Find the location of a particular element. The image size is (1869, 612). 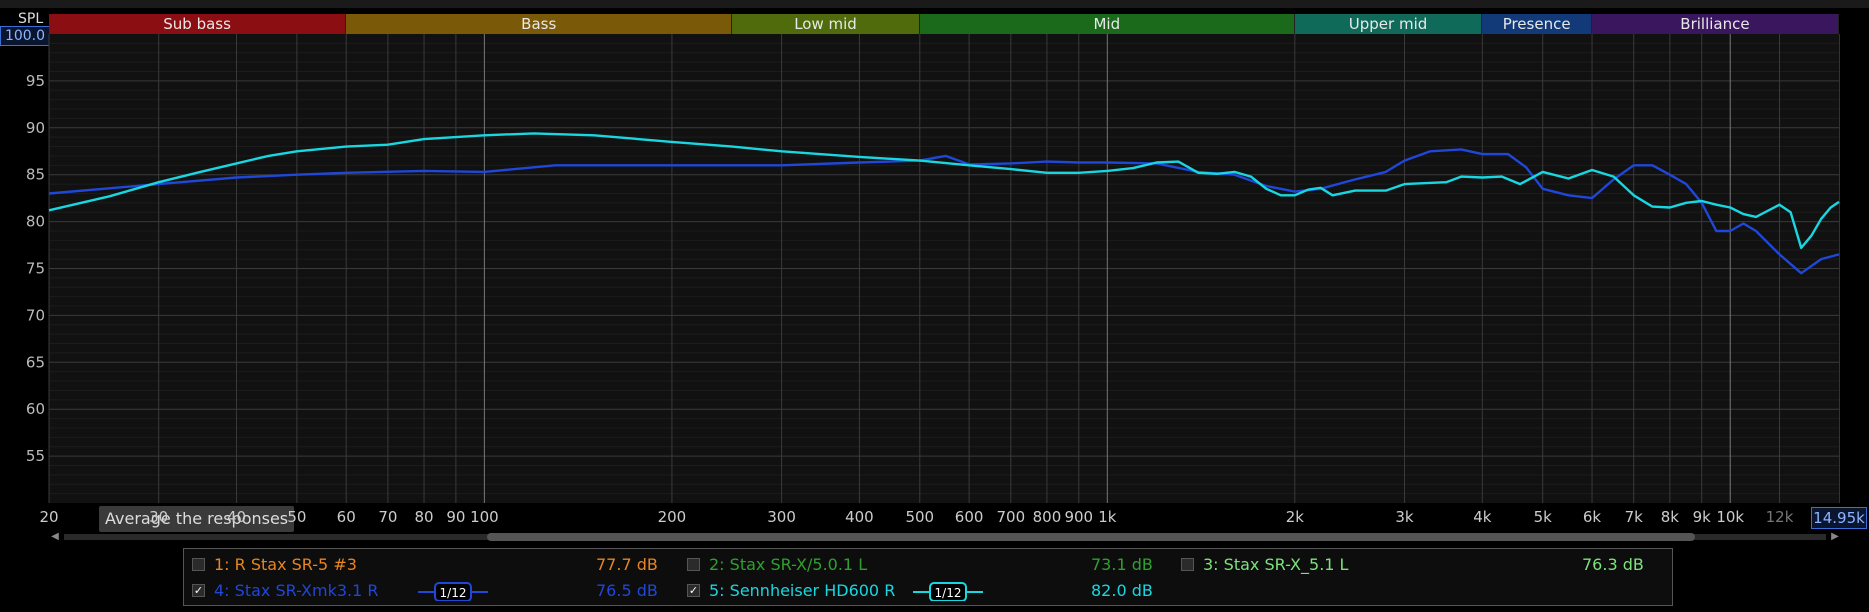

x-tick-label: 10k is located at coordinates (1730, 517).